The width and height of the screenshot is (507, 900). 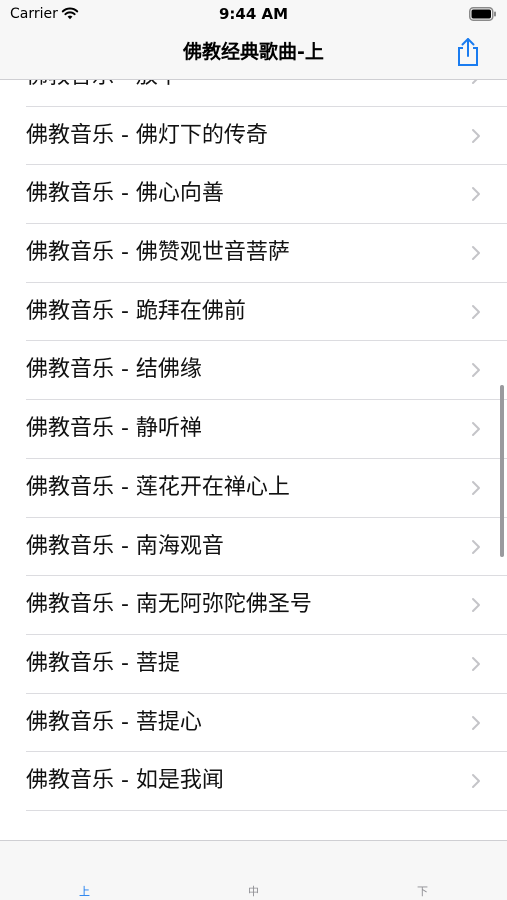 What do you see at coordinates (114, 370) in the screenshot?
I see `list-item-label: 佛教音乐 - 结佛缘` at bounding box center [114, 370].